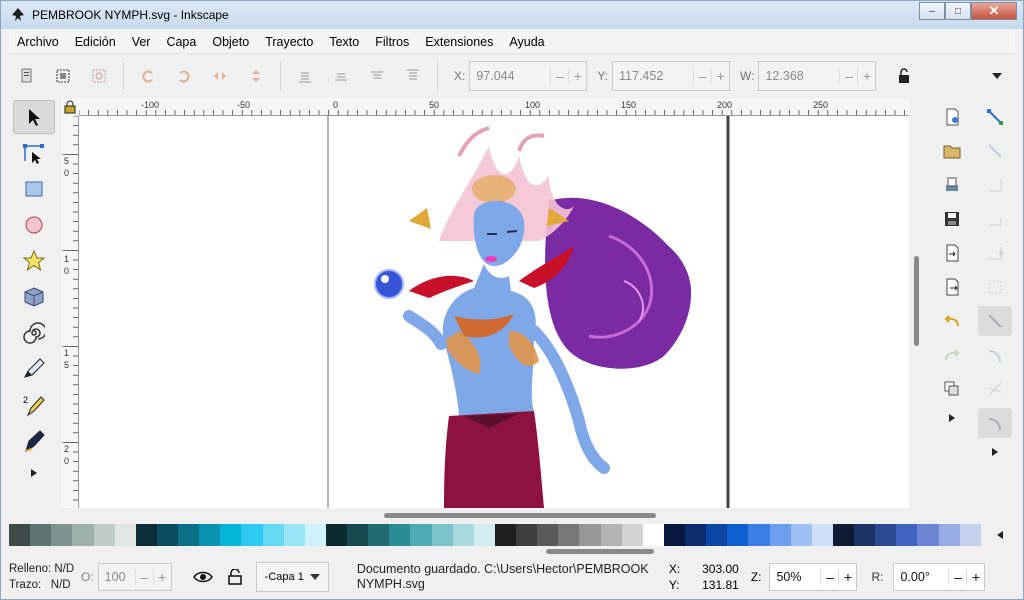 Image resolution: width=1024 pixels, height=600 pixels. I want to click on close-button: ✕, so click(994, 11).